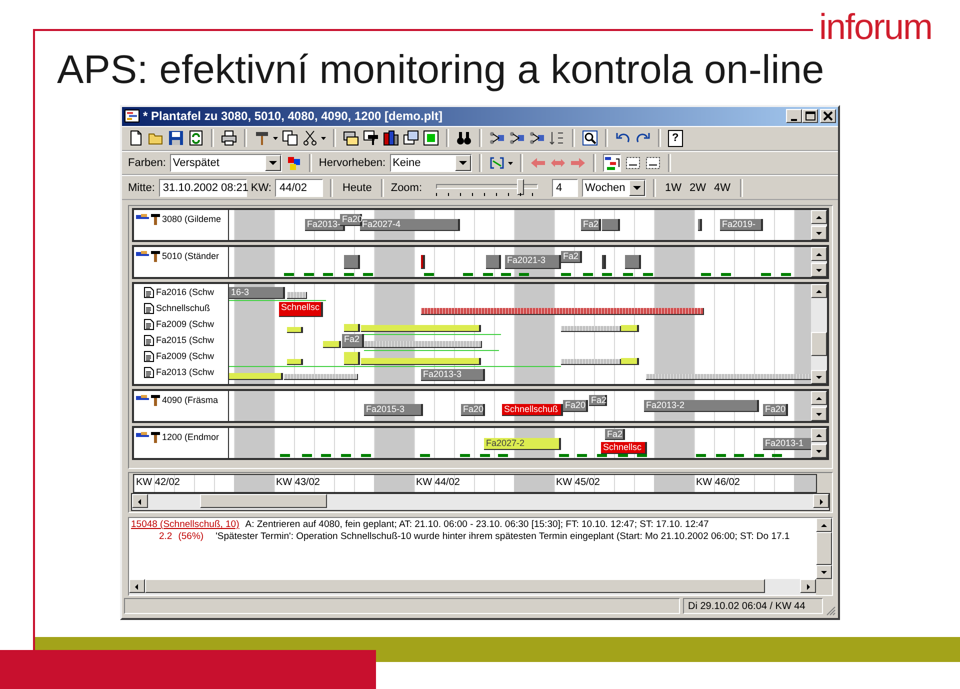  I want to click on span-button: 4W, so click(722, 188).